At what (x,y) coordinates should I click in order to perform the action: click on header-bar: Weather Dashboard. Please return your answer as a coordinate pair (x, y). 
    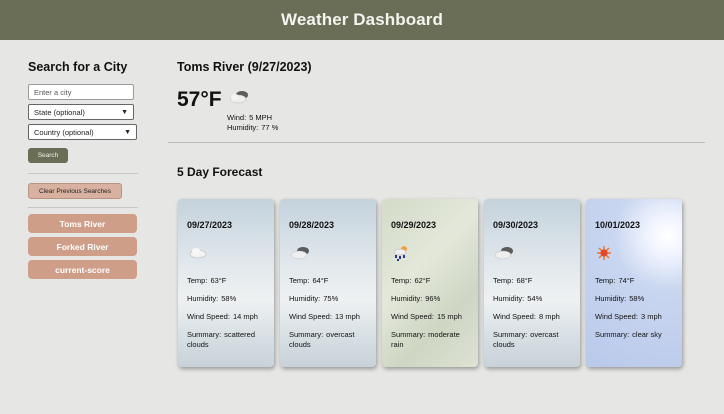
    Looking at the image, I should click on (362, 20).